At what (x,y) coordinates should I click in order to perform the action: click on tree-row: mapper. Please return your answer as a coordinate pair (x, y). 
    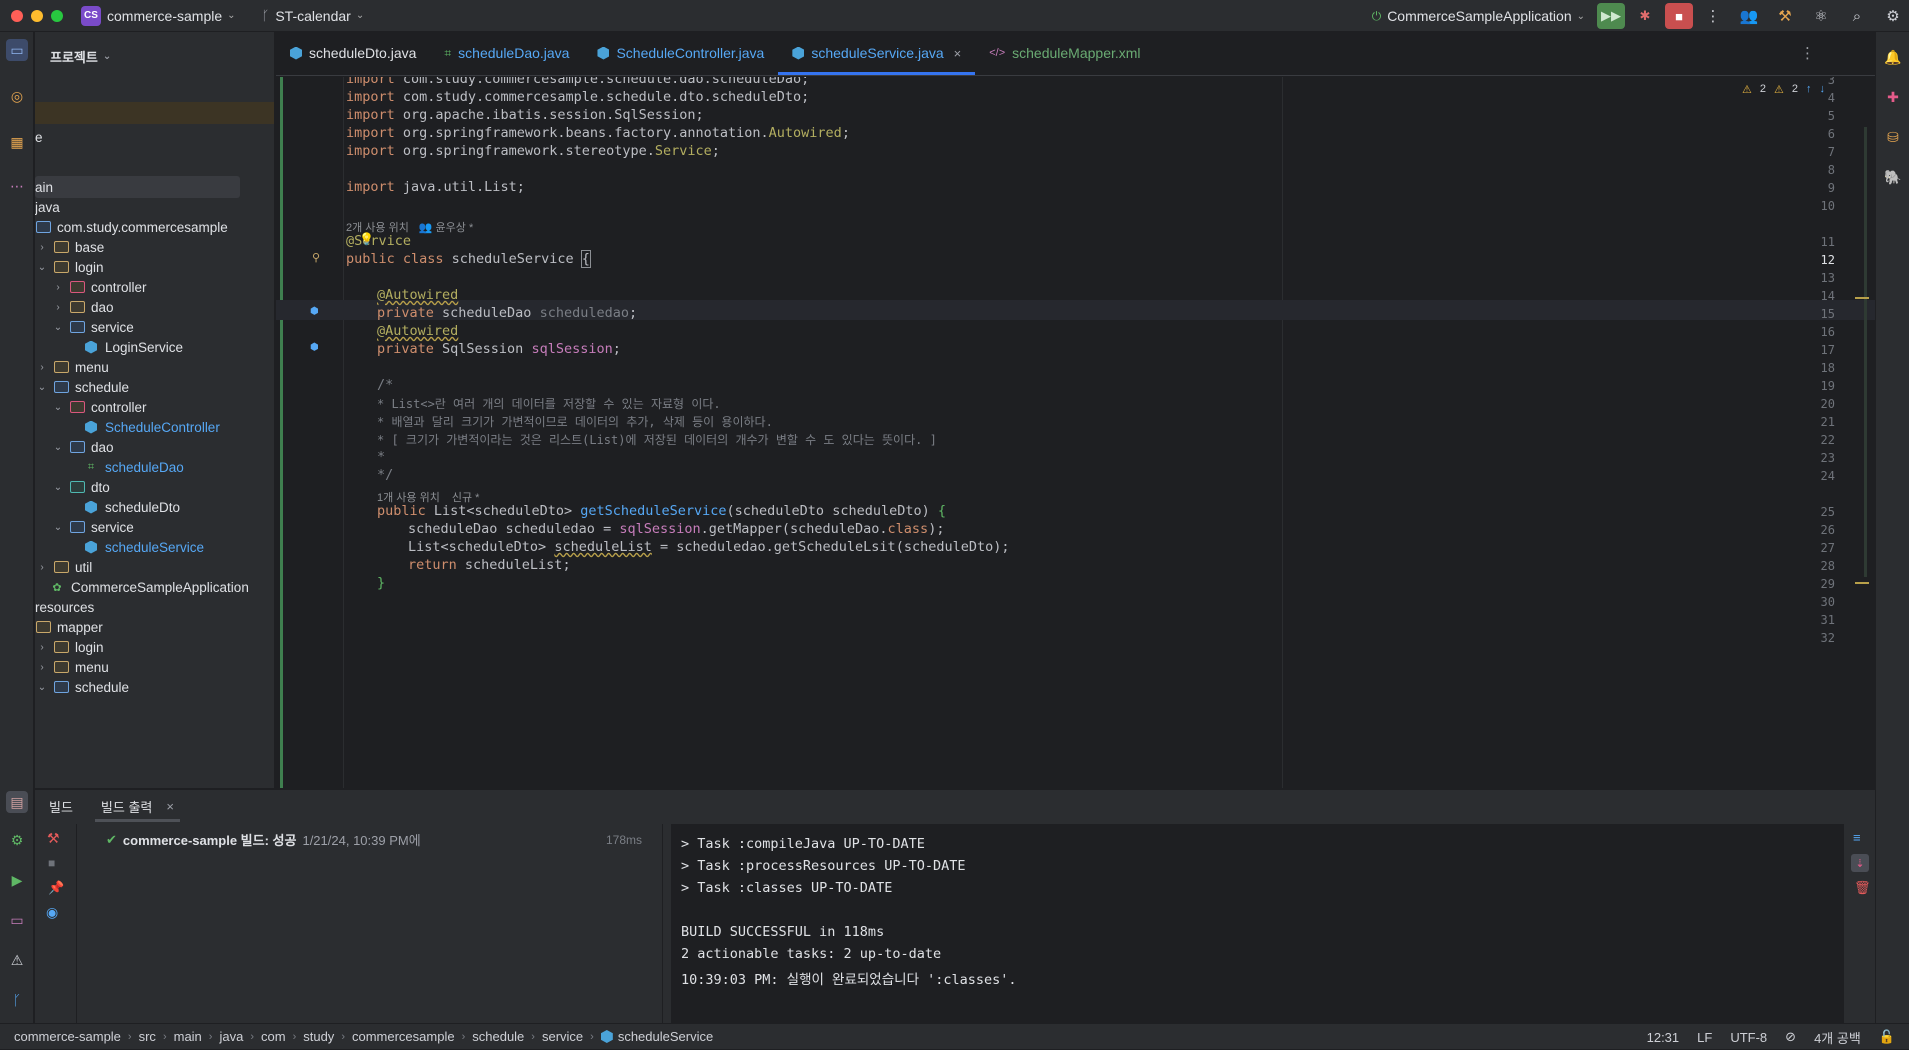
    Looking at the image, I should click on (154, 627).